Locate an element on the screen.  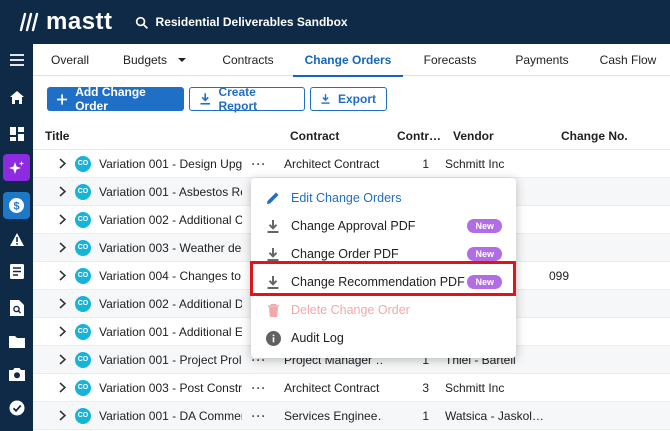
header-contract: Contract is located at coordinates (343, 136).